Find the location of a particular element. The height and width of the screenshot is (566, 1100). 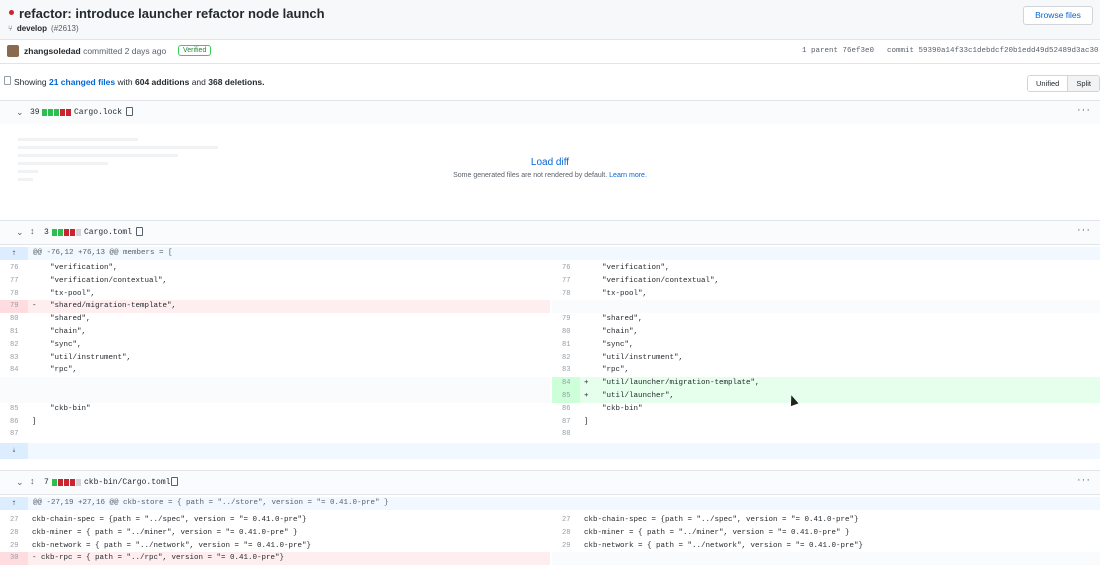

verified-badge: Verified is located at coordinates (195, 50).